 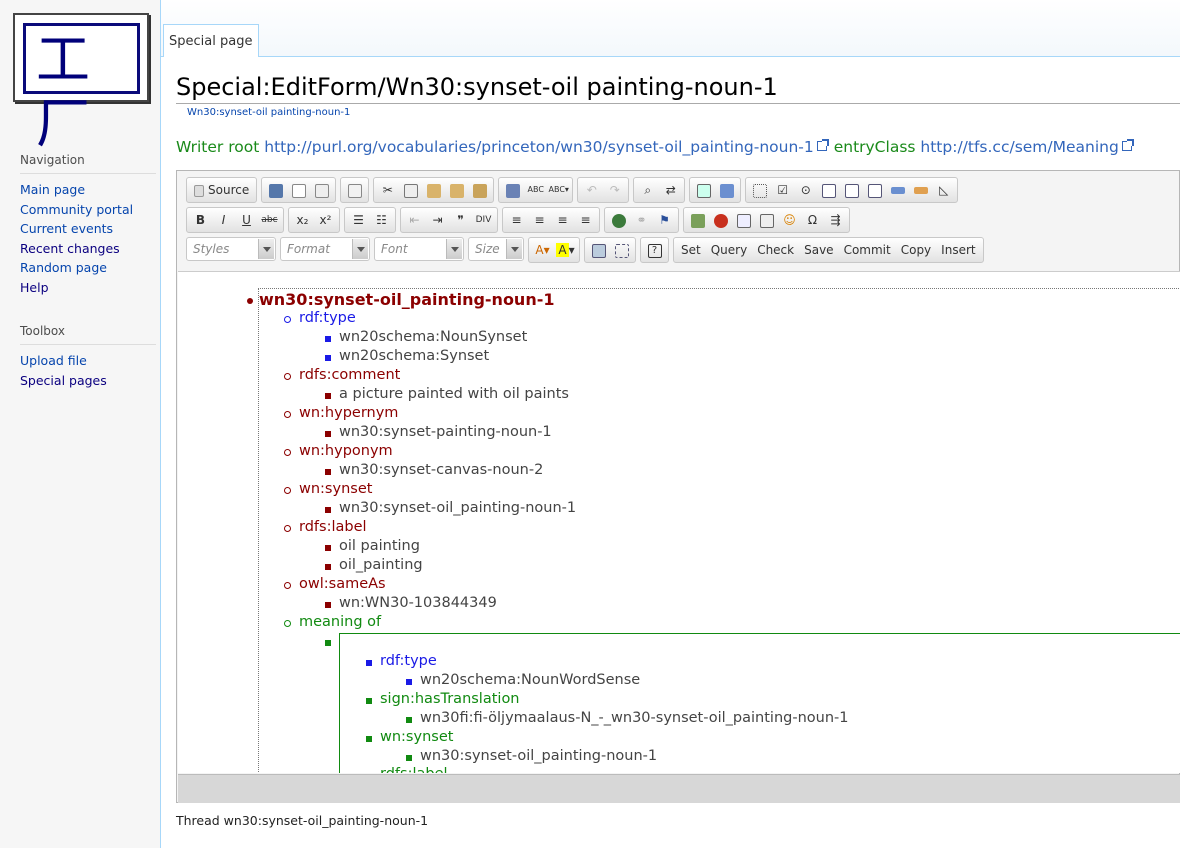 What do you see at coordinates (726, 190) in the screenshot?
I see `remove-format-icon` at bounding box center [726, 190].